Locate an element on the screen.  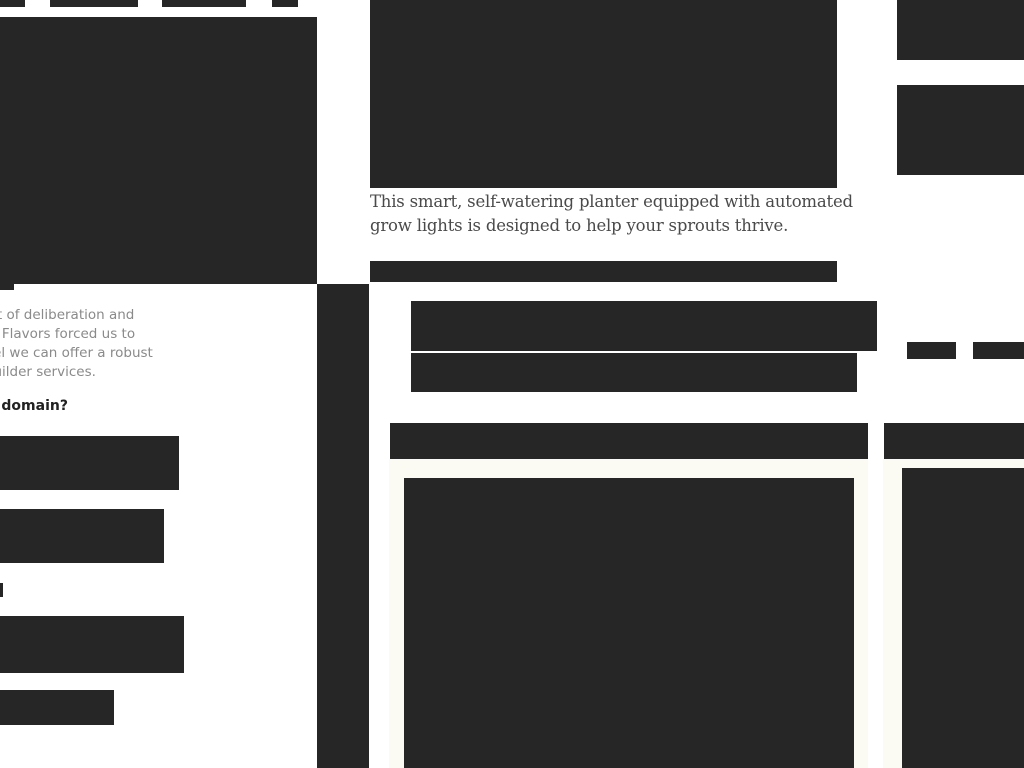
product-image is located at coordinates (603, 94).